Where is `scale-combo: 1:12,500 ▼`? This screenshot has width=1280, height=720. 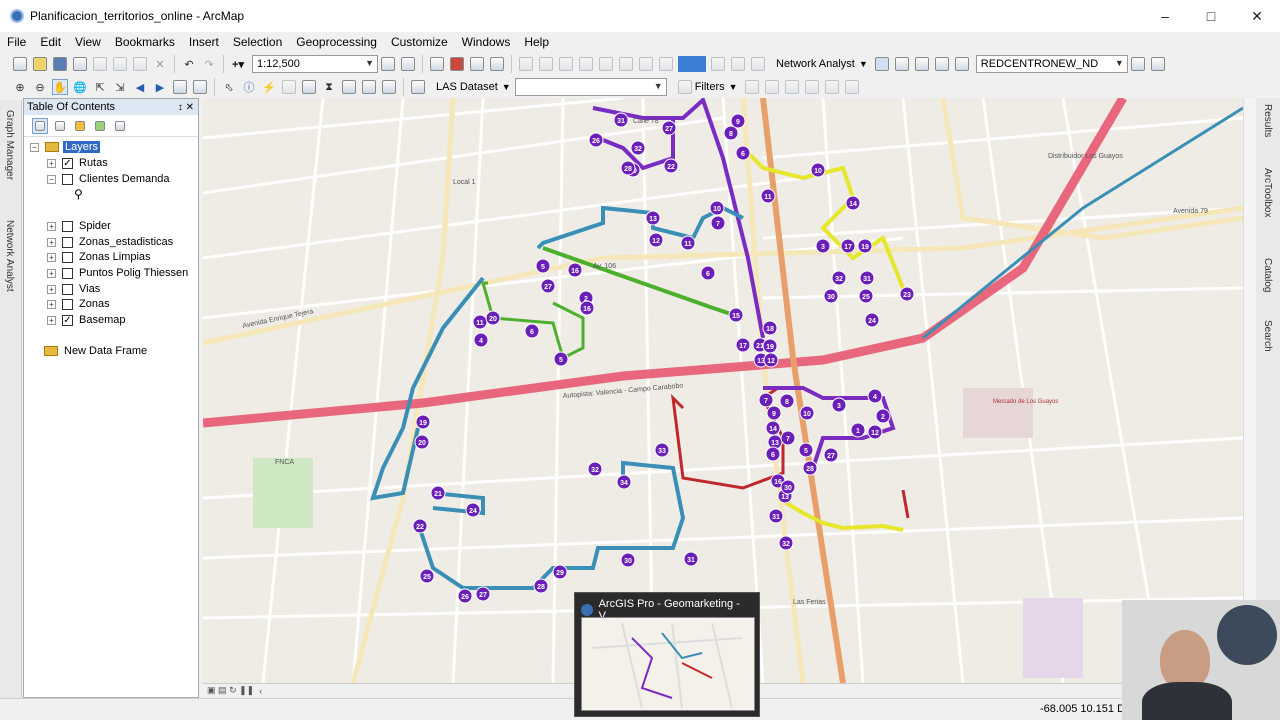
scale-combo: 1:12,500 ▼ is located at coordinates (315, 64).